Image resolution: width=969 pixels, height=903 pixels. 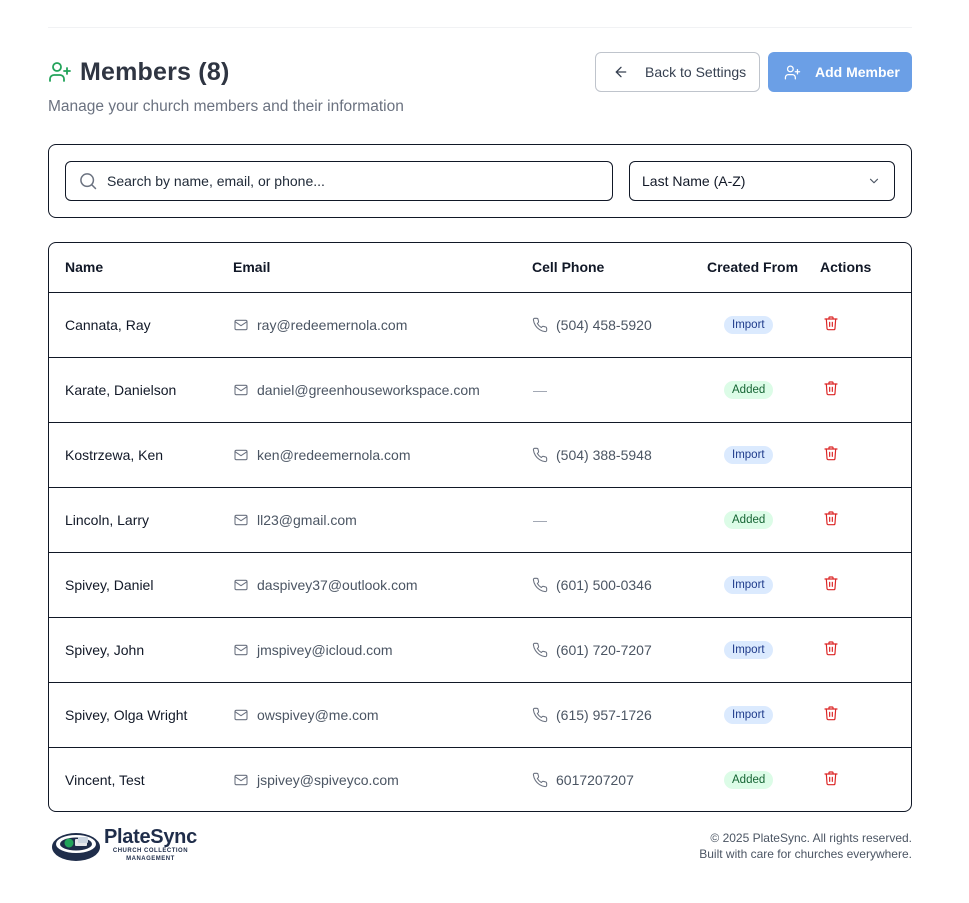 I want to click on created-from-cell: Added, so click(x=752, y=519).